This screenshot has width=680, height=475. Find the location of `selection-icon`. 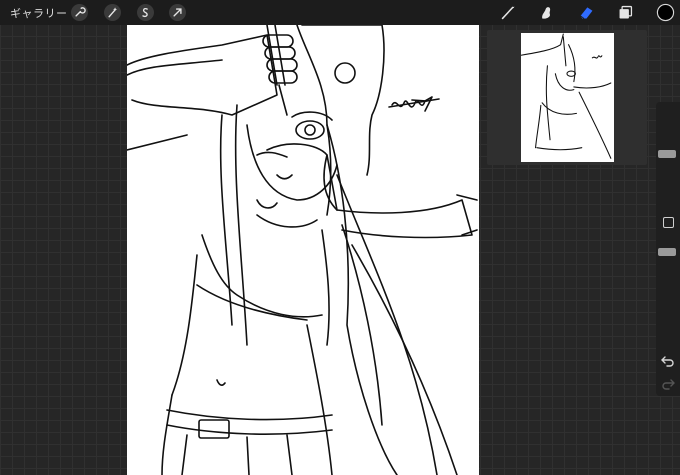

selection-icon is located at coordinates (145, 12).